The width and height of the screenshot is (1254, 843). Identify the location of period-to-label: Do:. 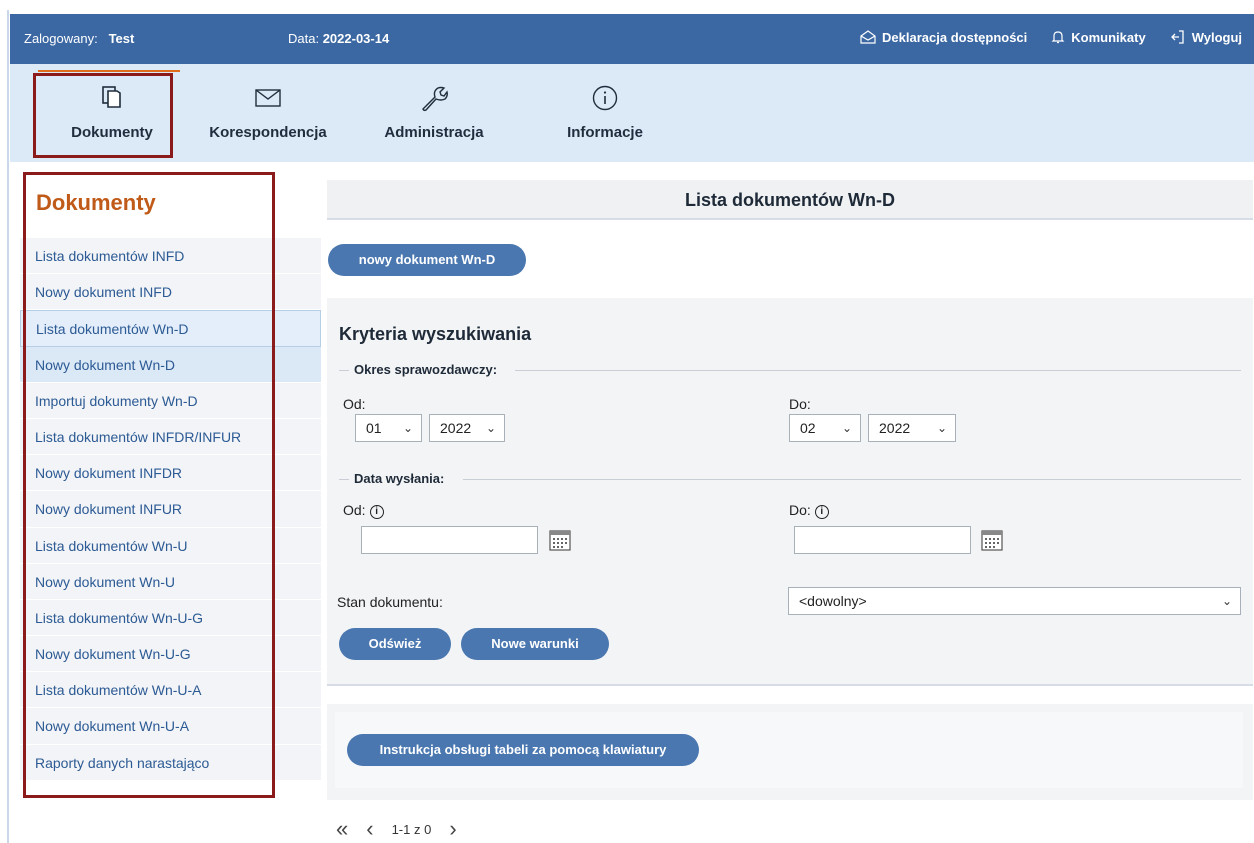
(800, 404).